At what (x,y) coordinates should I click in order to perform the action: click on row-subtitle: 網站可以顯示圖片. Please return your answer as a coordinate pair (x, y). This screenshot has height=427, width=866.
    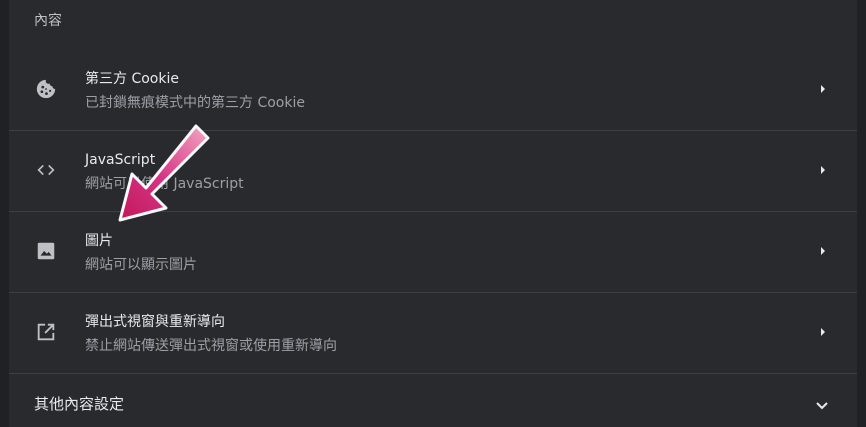
    Looking at the image, I should click on (141, 265).